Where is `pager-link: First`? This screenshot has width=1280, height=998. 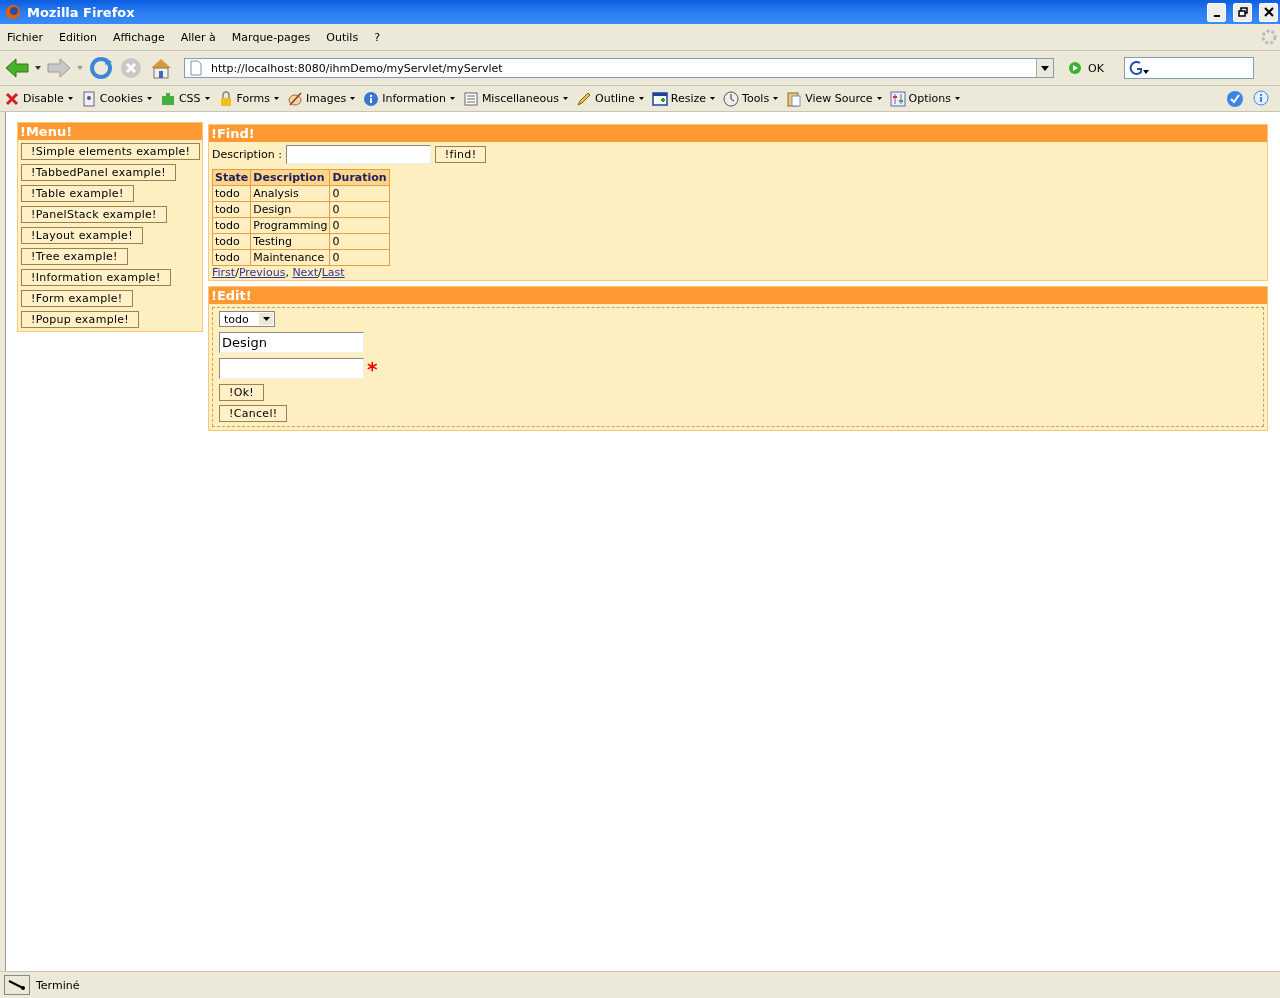
pager-link: First is located at coordinates (224, 272).